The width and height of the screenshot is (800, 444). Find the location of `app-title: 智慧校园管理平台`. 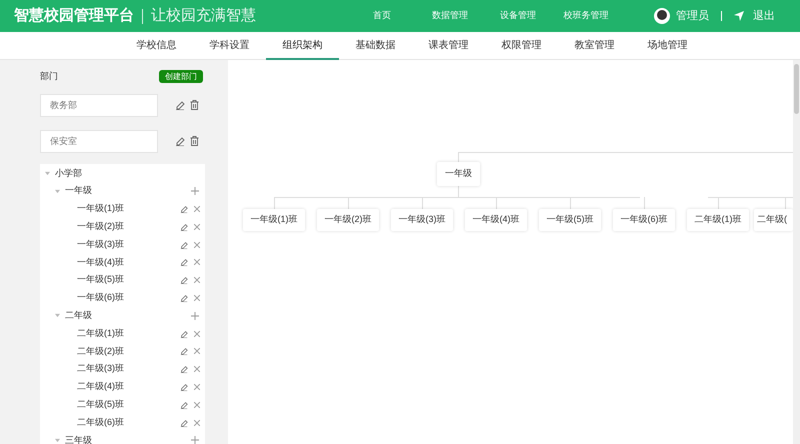

app-title: 智慧校园管理平台 is located at coordinates (74, 16).